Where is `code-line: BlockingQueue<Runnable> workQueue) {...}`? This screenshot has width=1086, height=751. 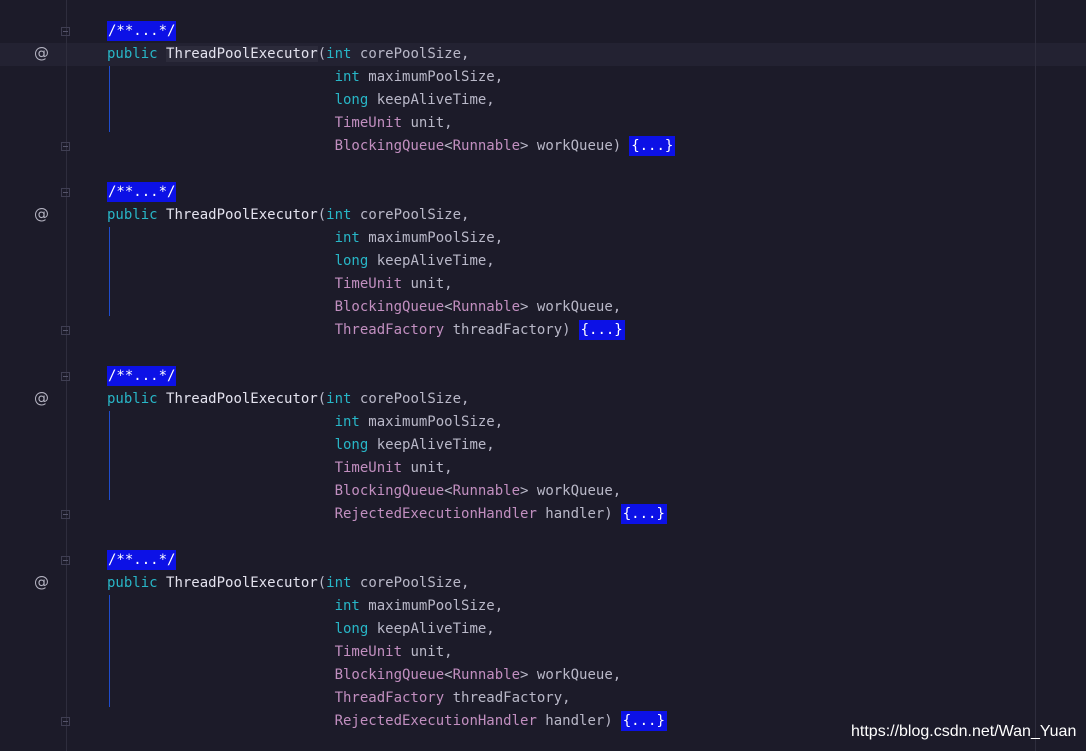 code-line: BlockingQueue<Runnable> workQueue) {...} is located at coordinates (391, 146).